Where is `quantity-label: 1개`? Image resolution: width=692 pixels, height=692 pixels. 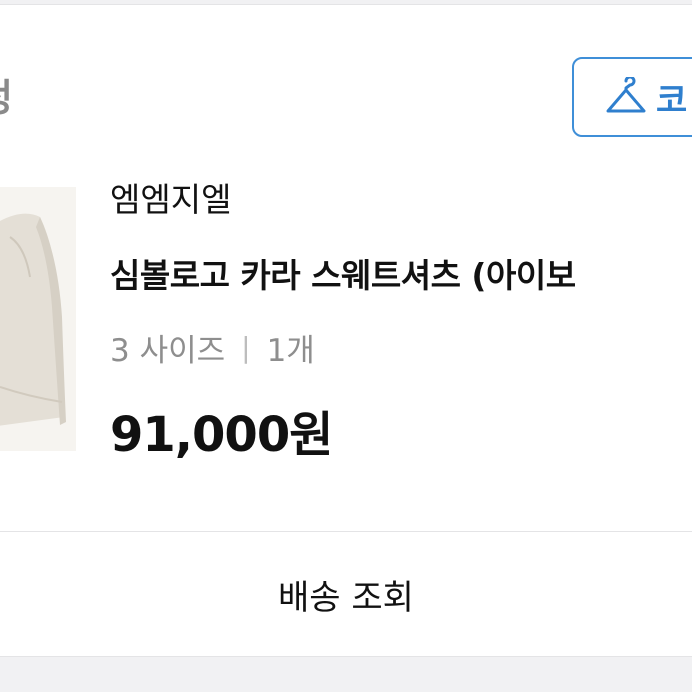 quantity-label: 1개 is located at coordinates (290, 351).